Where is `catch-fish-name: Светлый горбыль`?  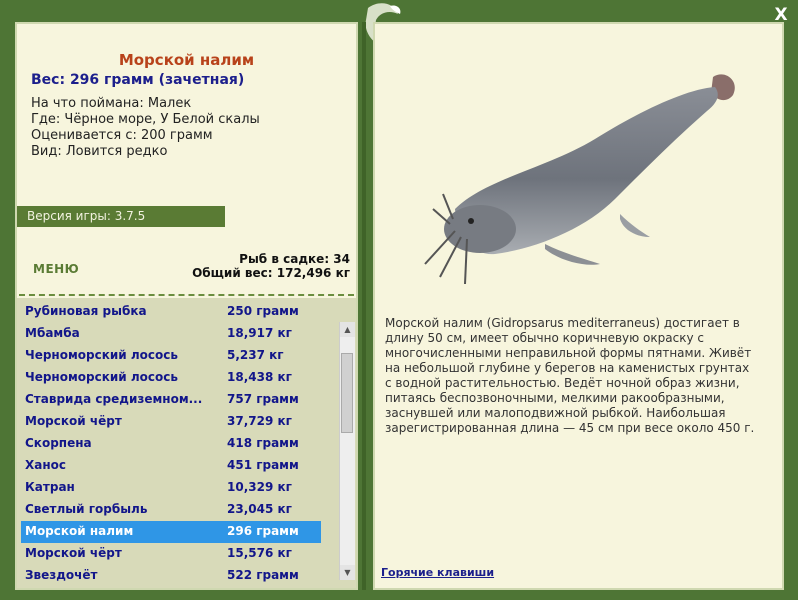
catch-fish-name: Светлый горбыль is located at coordinates (86, 509).